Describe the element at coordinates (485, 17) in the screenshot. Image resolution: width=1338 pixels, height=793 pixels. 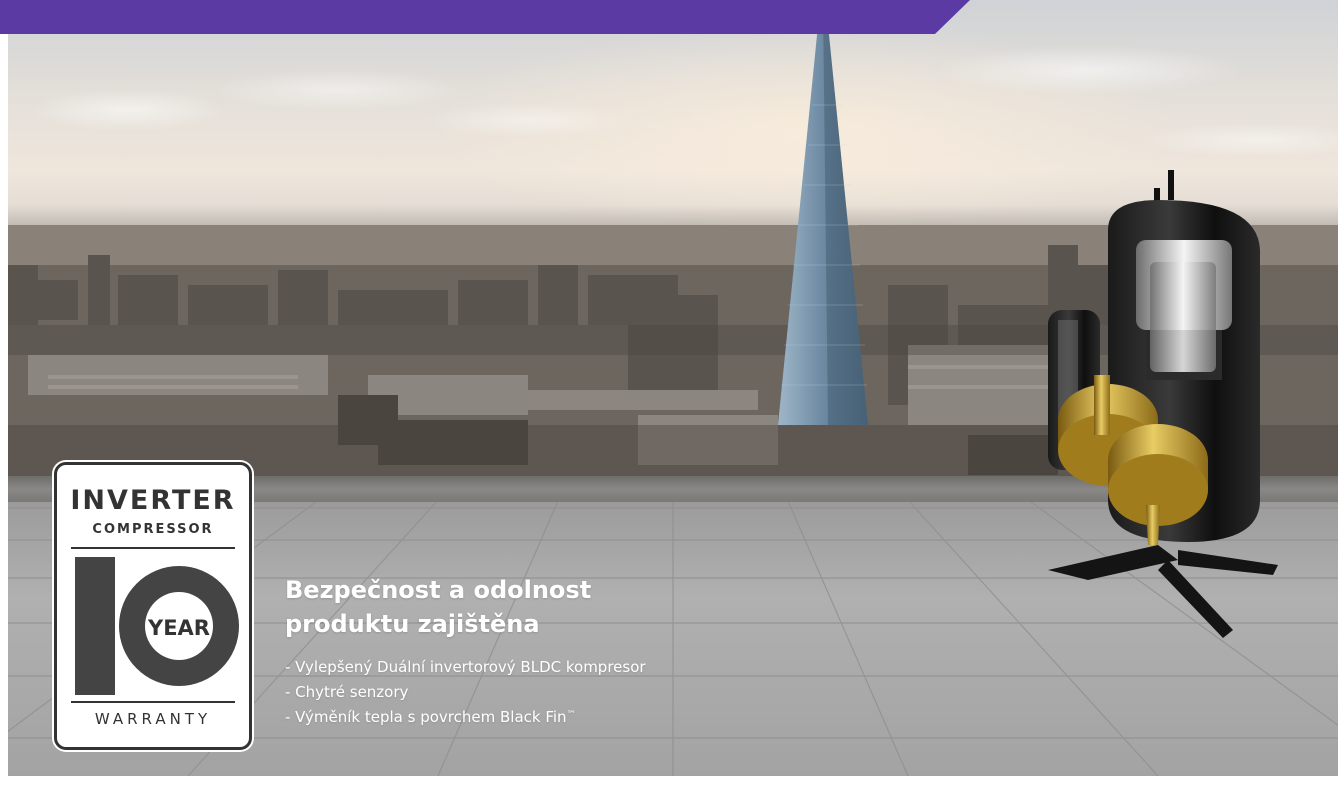
I see `top-purple-banner` at that location.